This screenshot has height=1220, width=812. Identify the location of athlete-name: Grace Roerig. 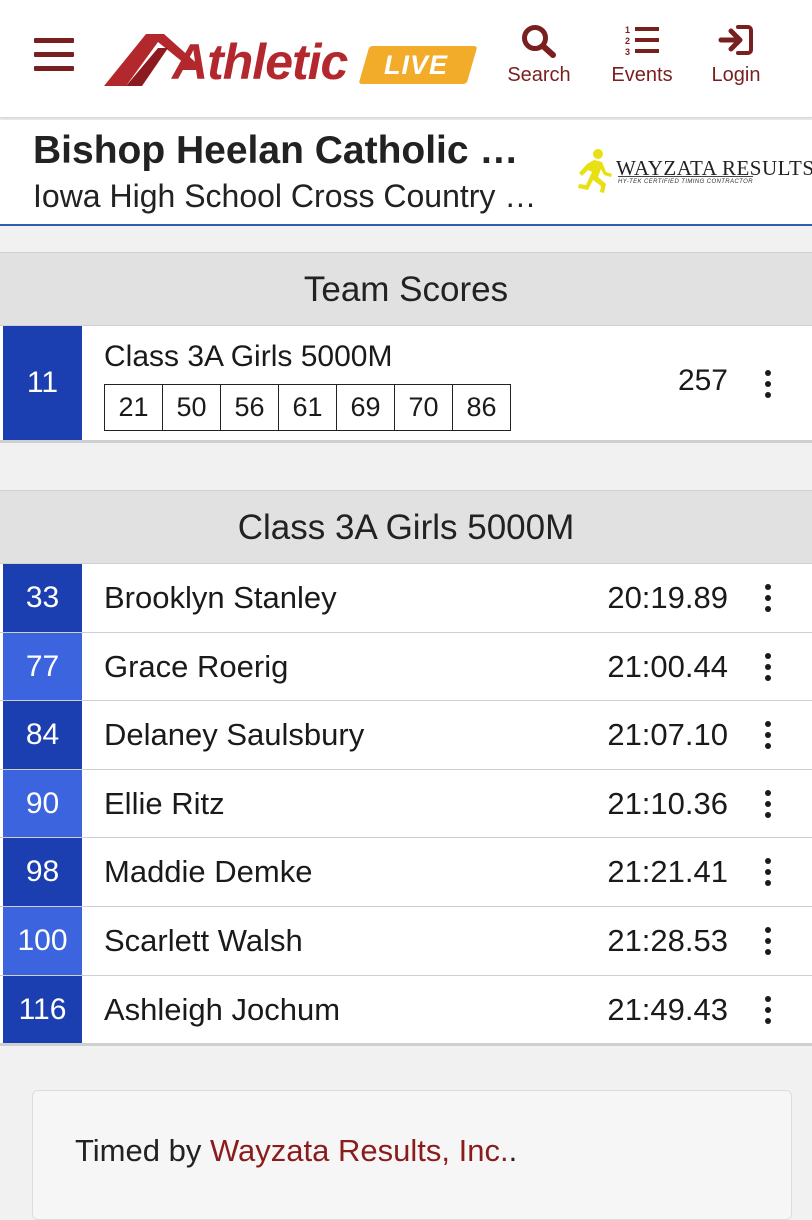
(196, 666).